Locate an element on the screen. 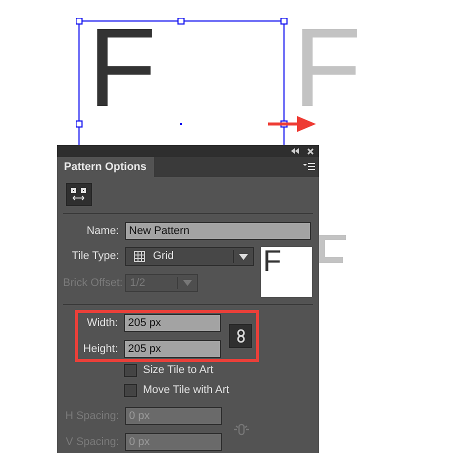 The height and width of the screenshot is (453, 450). tile-type-dropdown: Grid is located at coordinates (189, 256).